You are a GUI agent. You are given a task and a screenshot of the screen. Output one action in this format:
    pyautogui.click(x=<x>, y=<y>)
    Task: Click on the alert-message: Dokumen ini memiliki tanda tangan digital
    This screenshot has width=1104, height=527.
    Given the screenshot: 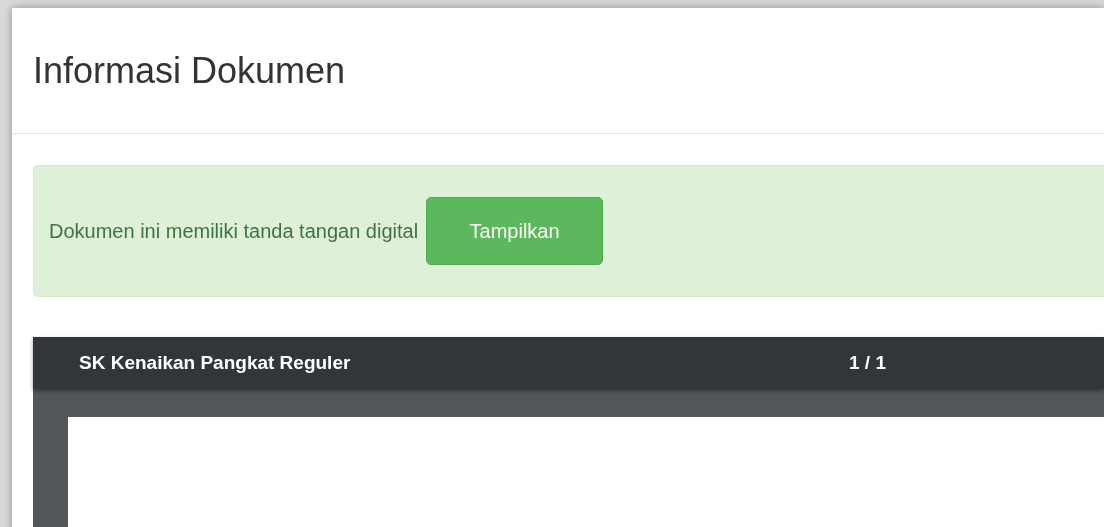 What is the action you would take?
    pyautogui.click(x=234, y=231)
    